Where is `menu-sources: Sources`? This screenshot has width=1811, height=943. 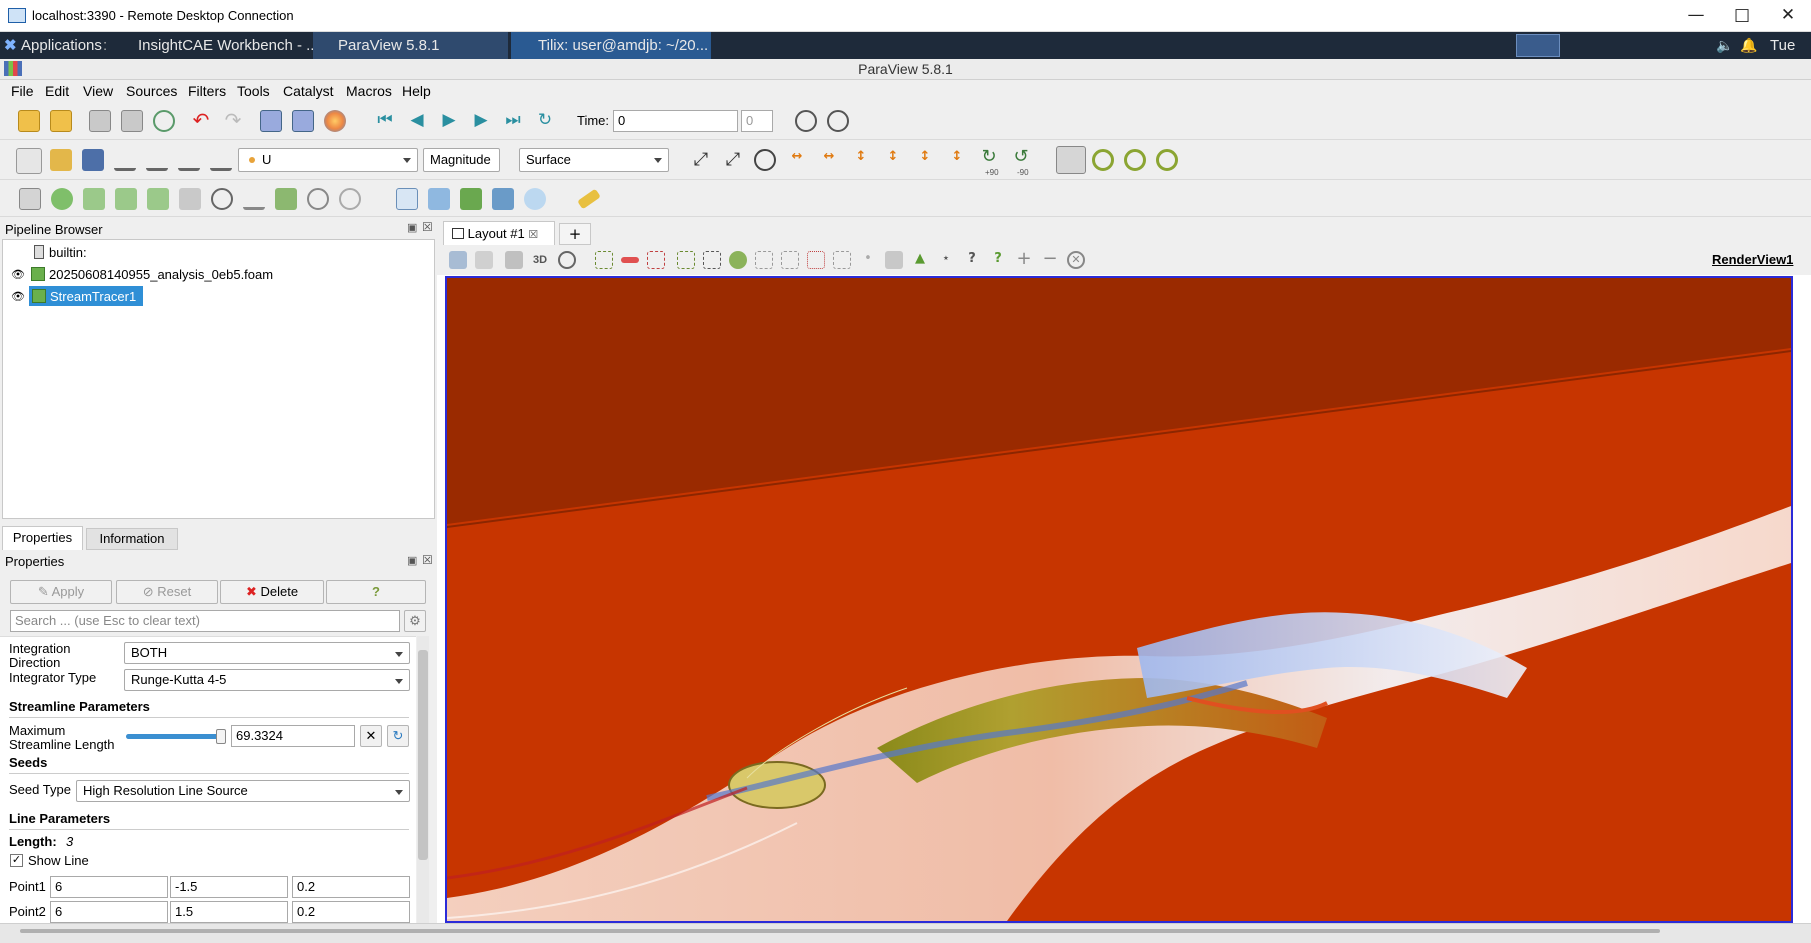 menu-sources: Sources is located at coordinates (151, 91).